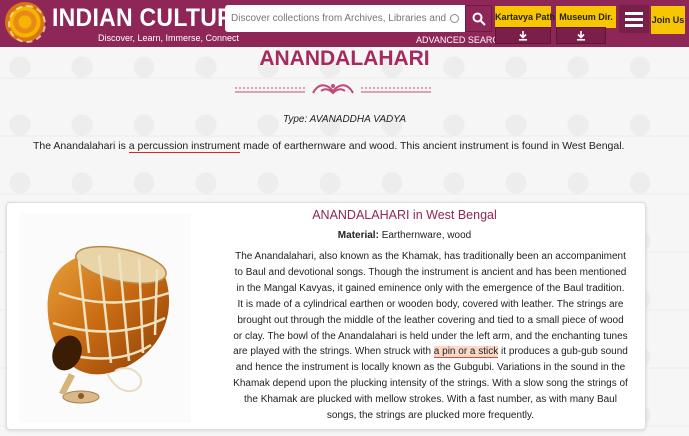  What do you see at coordinates (151, 18) in the screenshot?
I see `brand-title: INDIAN CULTURE` at bounding box center [151, 18].